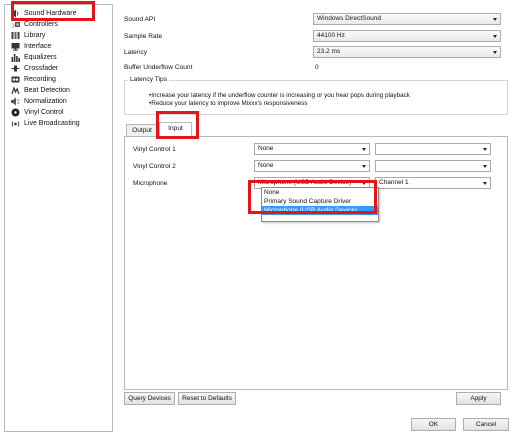  What do you see at coordinates (312, 149) in the screenshot?
I see `vinyl-control-1-device-select: None` at bounding box center [312, 149].